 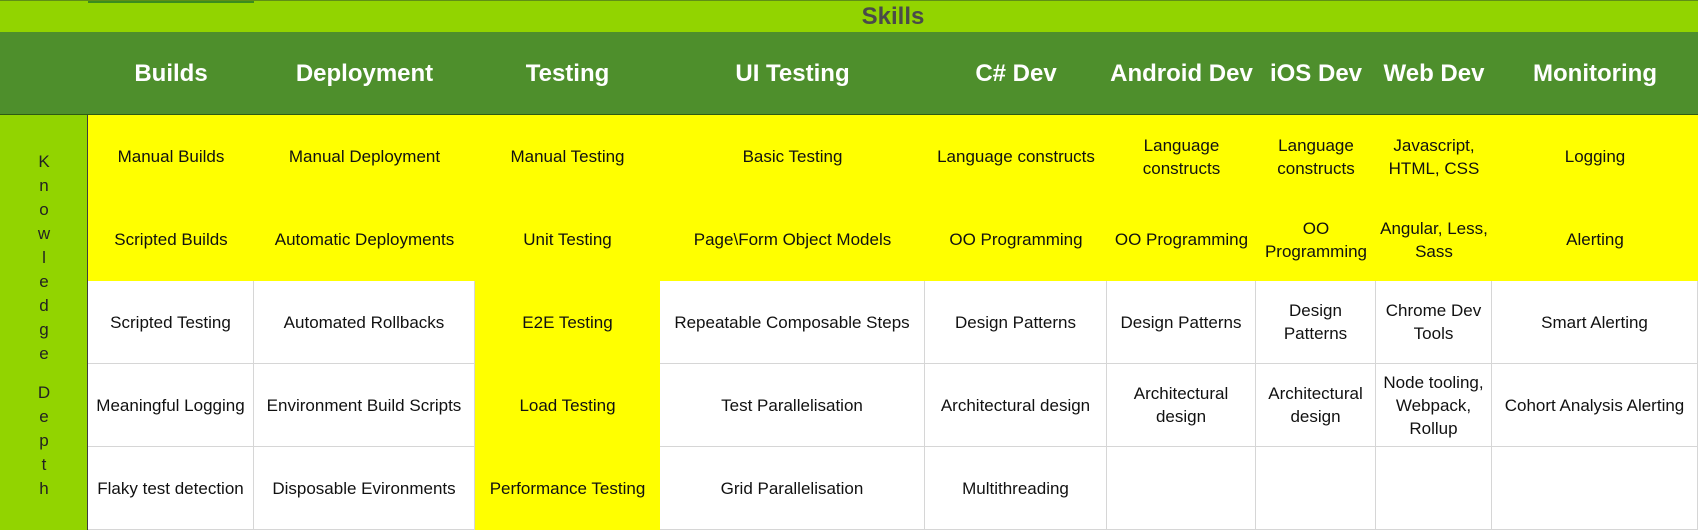 I want to click on skill-cell: Cohort Analysis Alerting, so click(x=1595, y=405).